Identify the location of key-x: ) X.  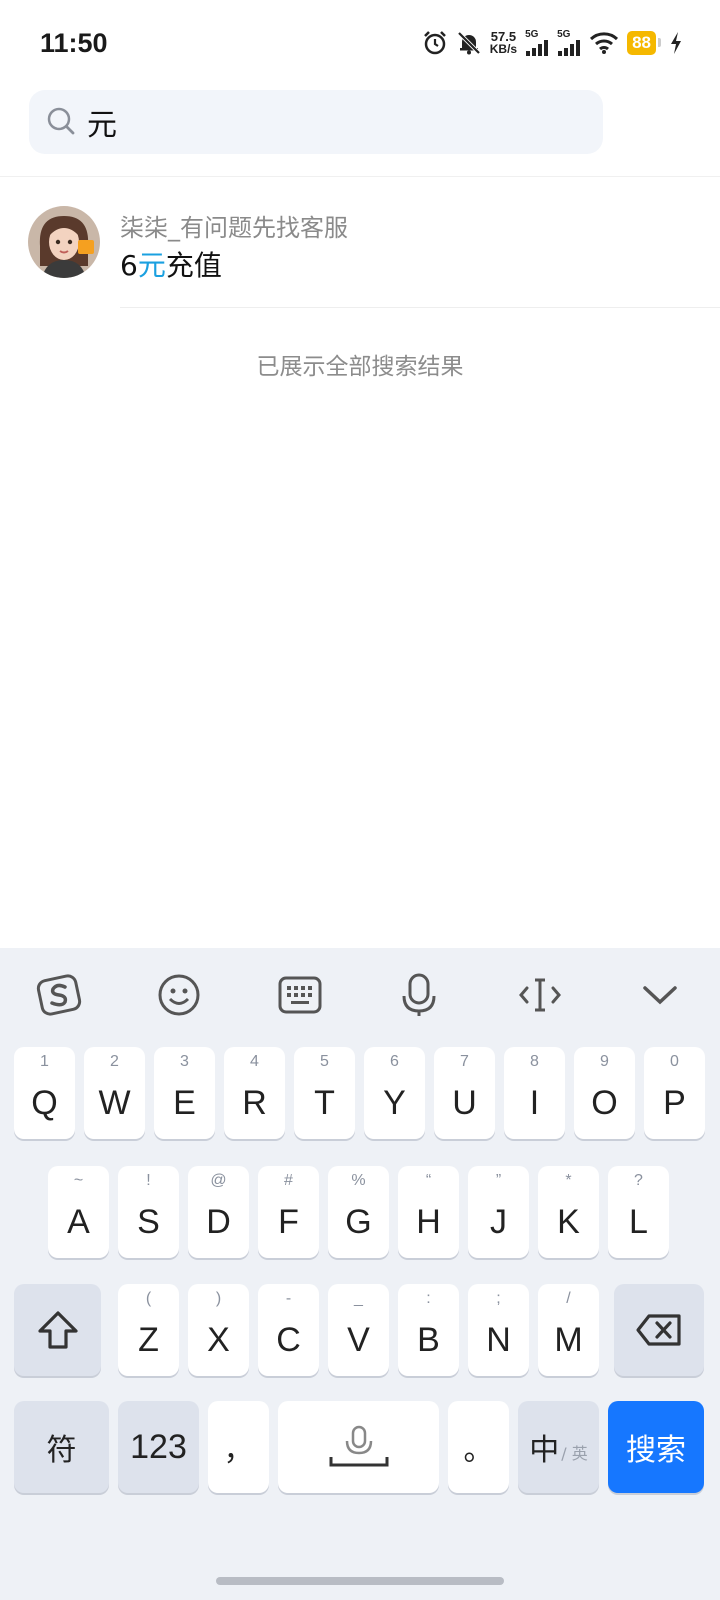
(218, 1330).